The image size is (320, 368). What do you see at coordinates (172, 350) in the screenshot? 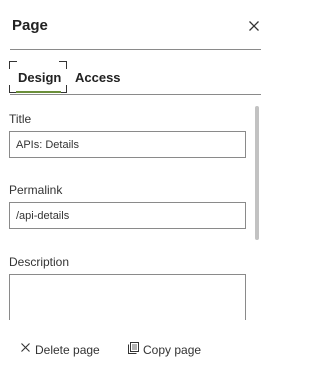
I see `copy-page-label: Copy page` at bounding box center [172, 350].